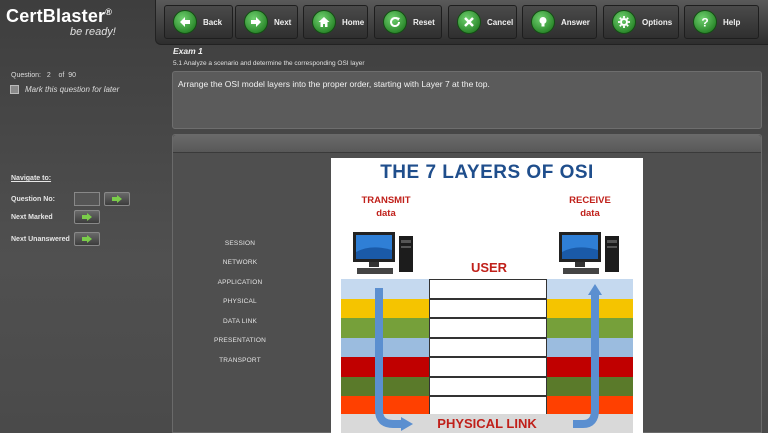  What do you see at coordinates (559, 22) in the screenshot?
I see `answer-button: Answer` at bounding box center [559, 22].